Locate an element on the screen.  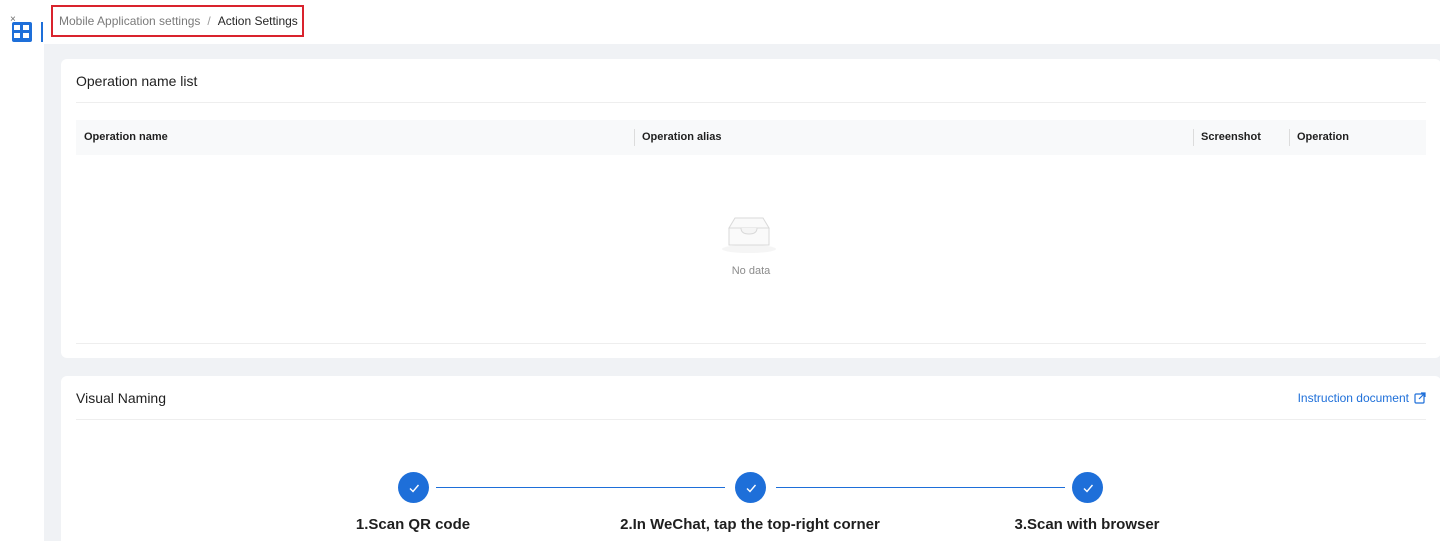
column-header-operation-alias: Operation alias is located at coordinates (677, 137).